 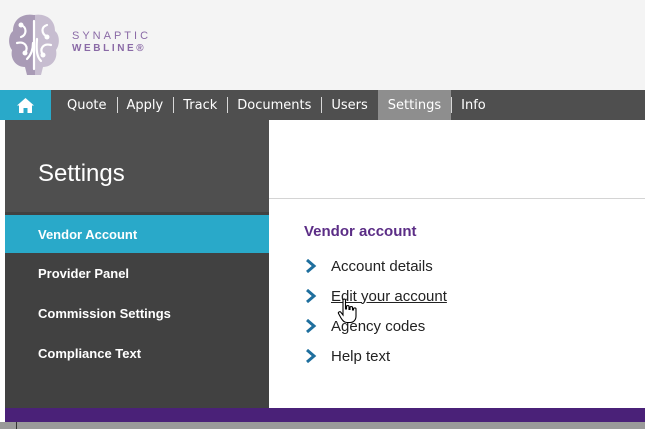 I want to click on sidebar-title-box: Settings, so click(x=137, y=166).